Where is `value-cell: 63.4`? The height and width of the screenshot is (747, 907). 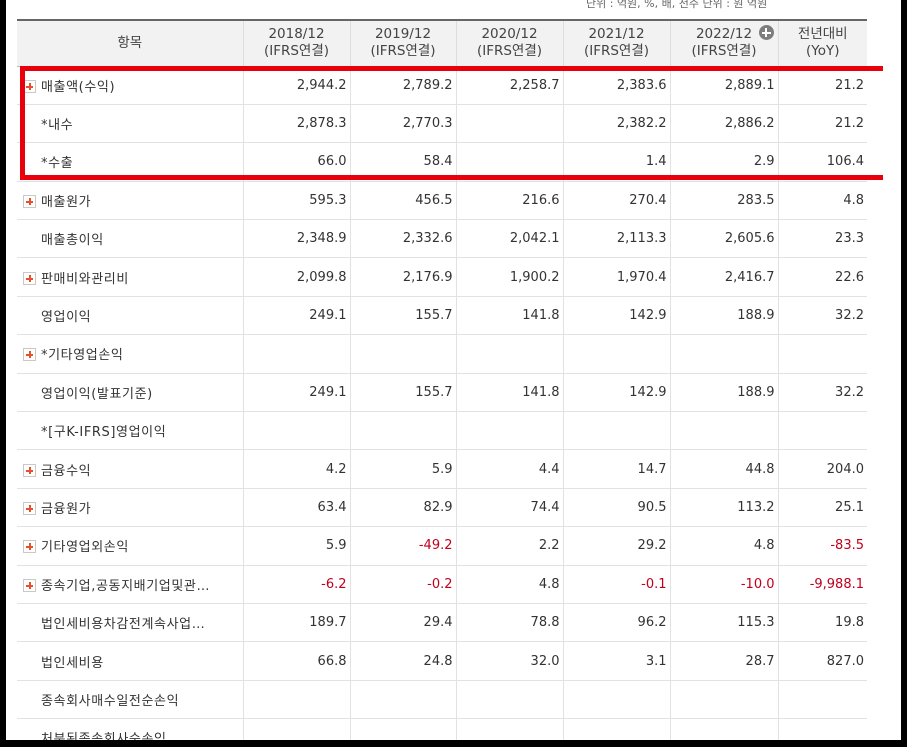 value-cell: 63.4 is located at coordinates (297, 508).